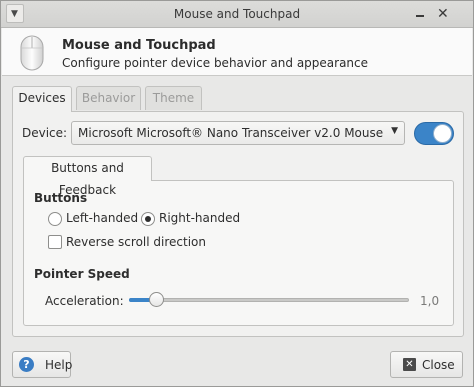 The width and height of the screenshot is (474, 387). What do you see at coordinates (26, 364) in the screenshot?
I see `help-icon: ?` at bounding box center [26, 364].